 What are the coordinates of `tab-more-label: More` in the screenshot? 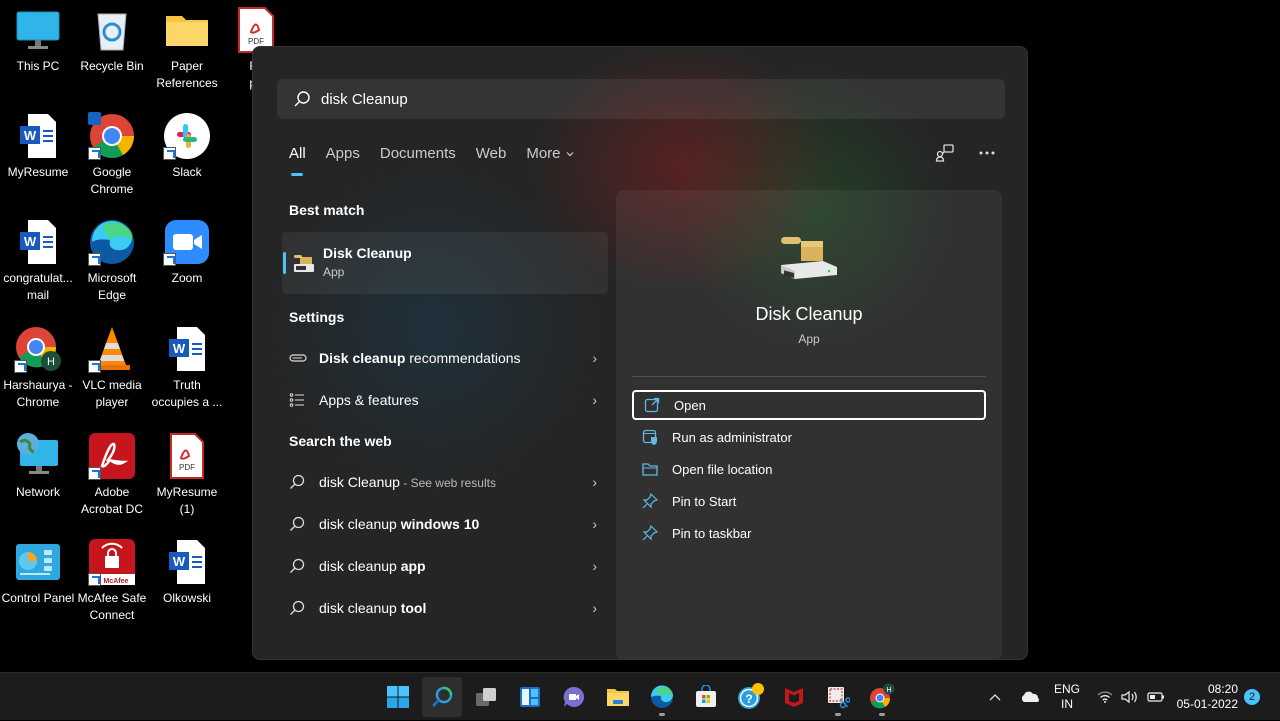 It's located at (543, 153).